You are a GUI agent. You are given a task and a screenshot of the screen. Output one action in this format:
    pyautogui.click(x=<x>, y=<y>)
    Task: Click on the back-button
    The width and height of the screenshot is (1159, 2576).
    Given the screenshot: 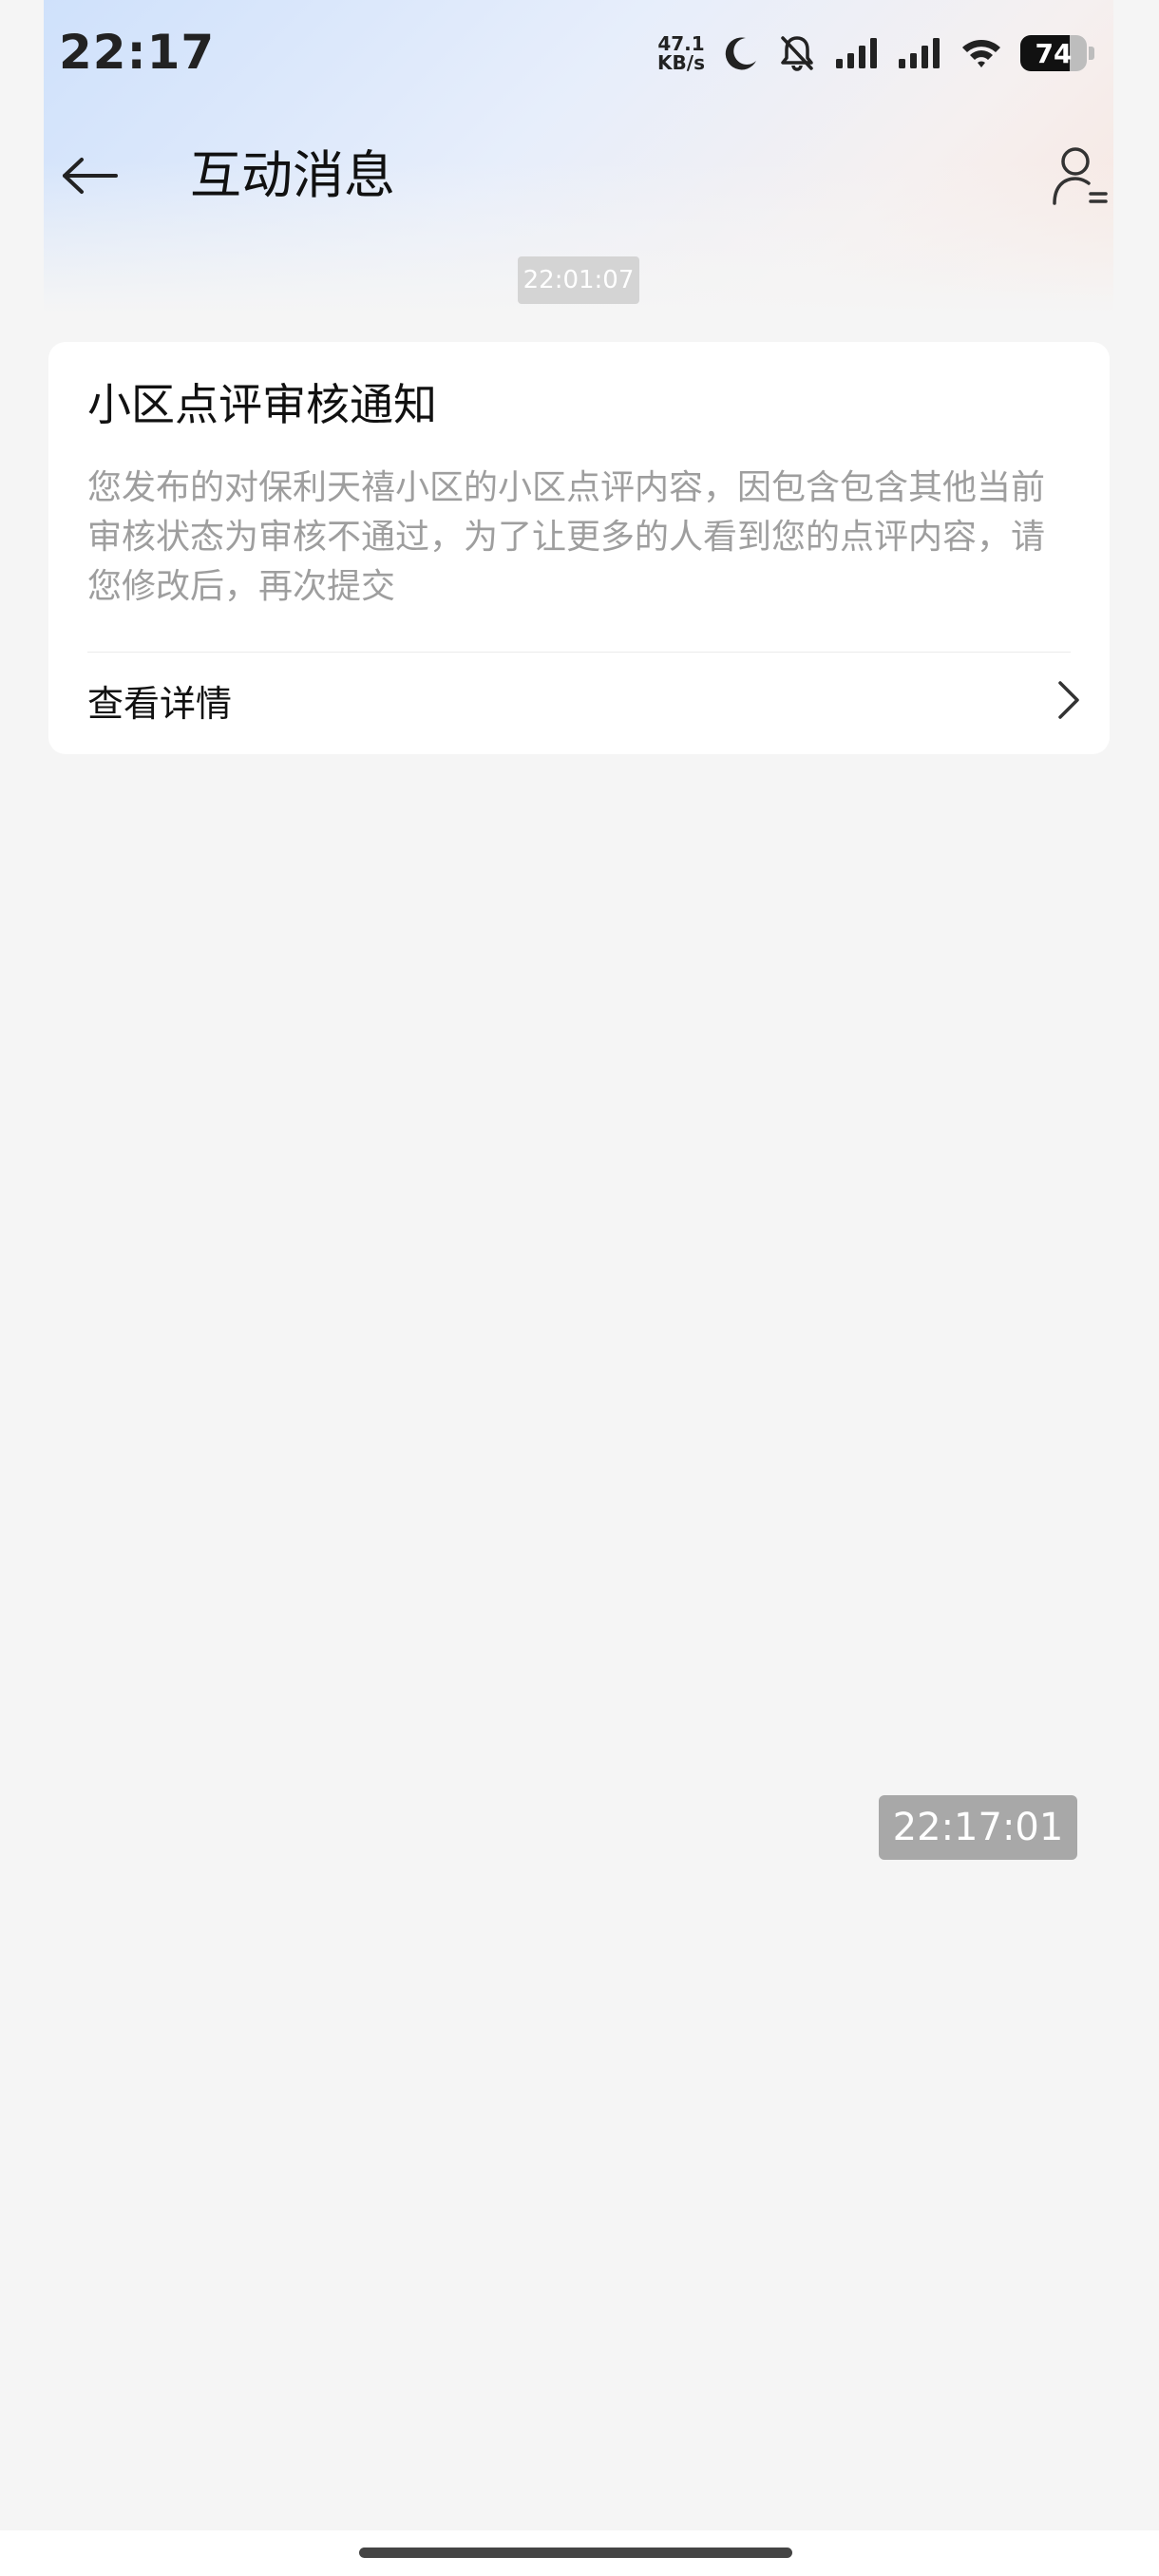 What is the action you would take?
    pyautogui.click(x=90, y=175)
    